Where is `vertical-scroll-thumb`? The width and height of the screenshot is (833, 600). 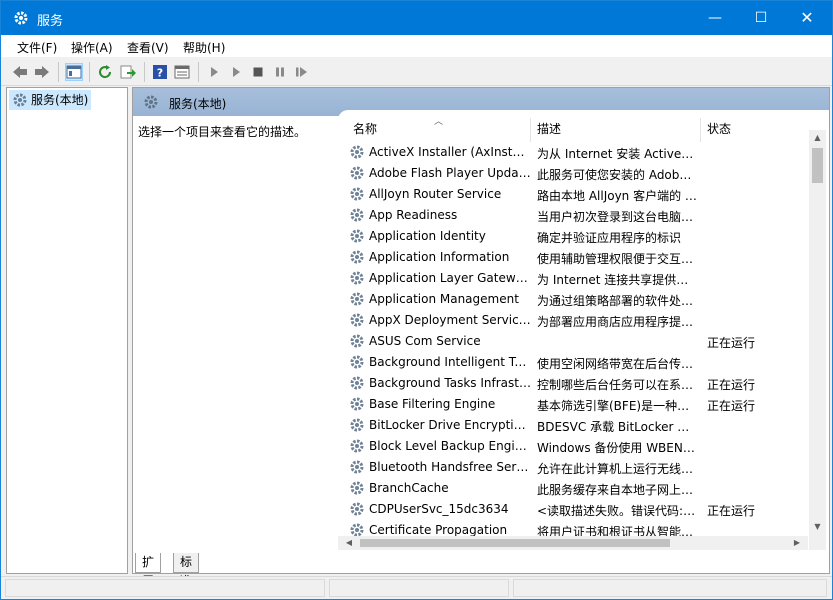
vertical-scroll-thumb is located at coordinates (817, 165).